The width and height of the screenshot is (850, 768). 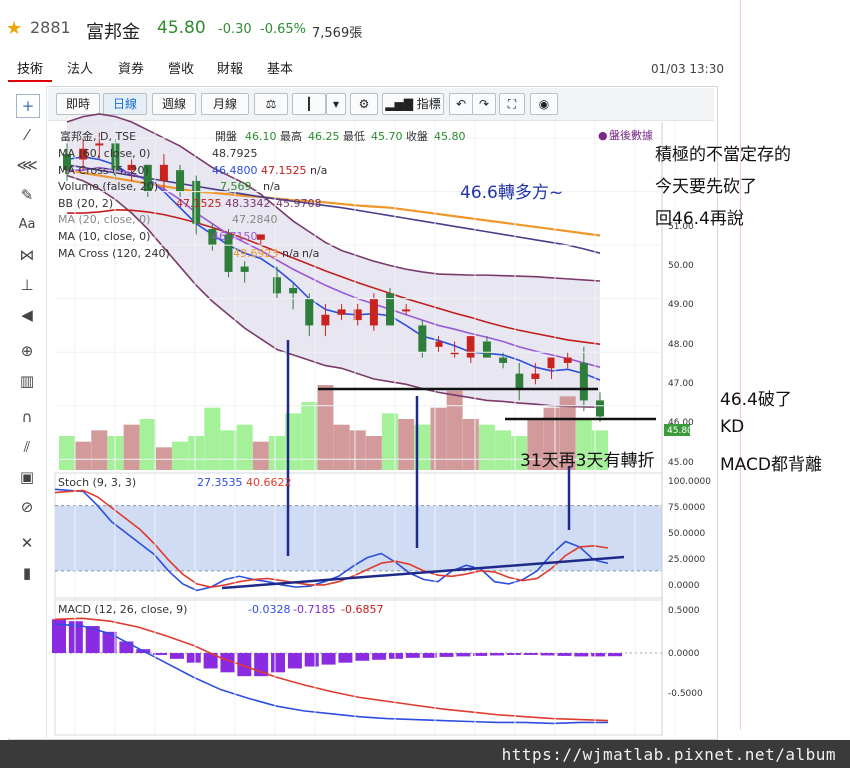 What do you see at coordinates (104, 219) in the screenshot?
I see `legend-ma20-name: MA (20, close, 0)` at bounding box center [104, 219].